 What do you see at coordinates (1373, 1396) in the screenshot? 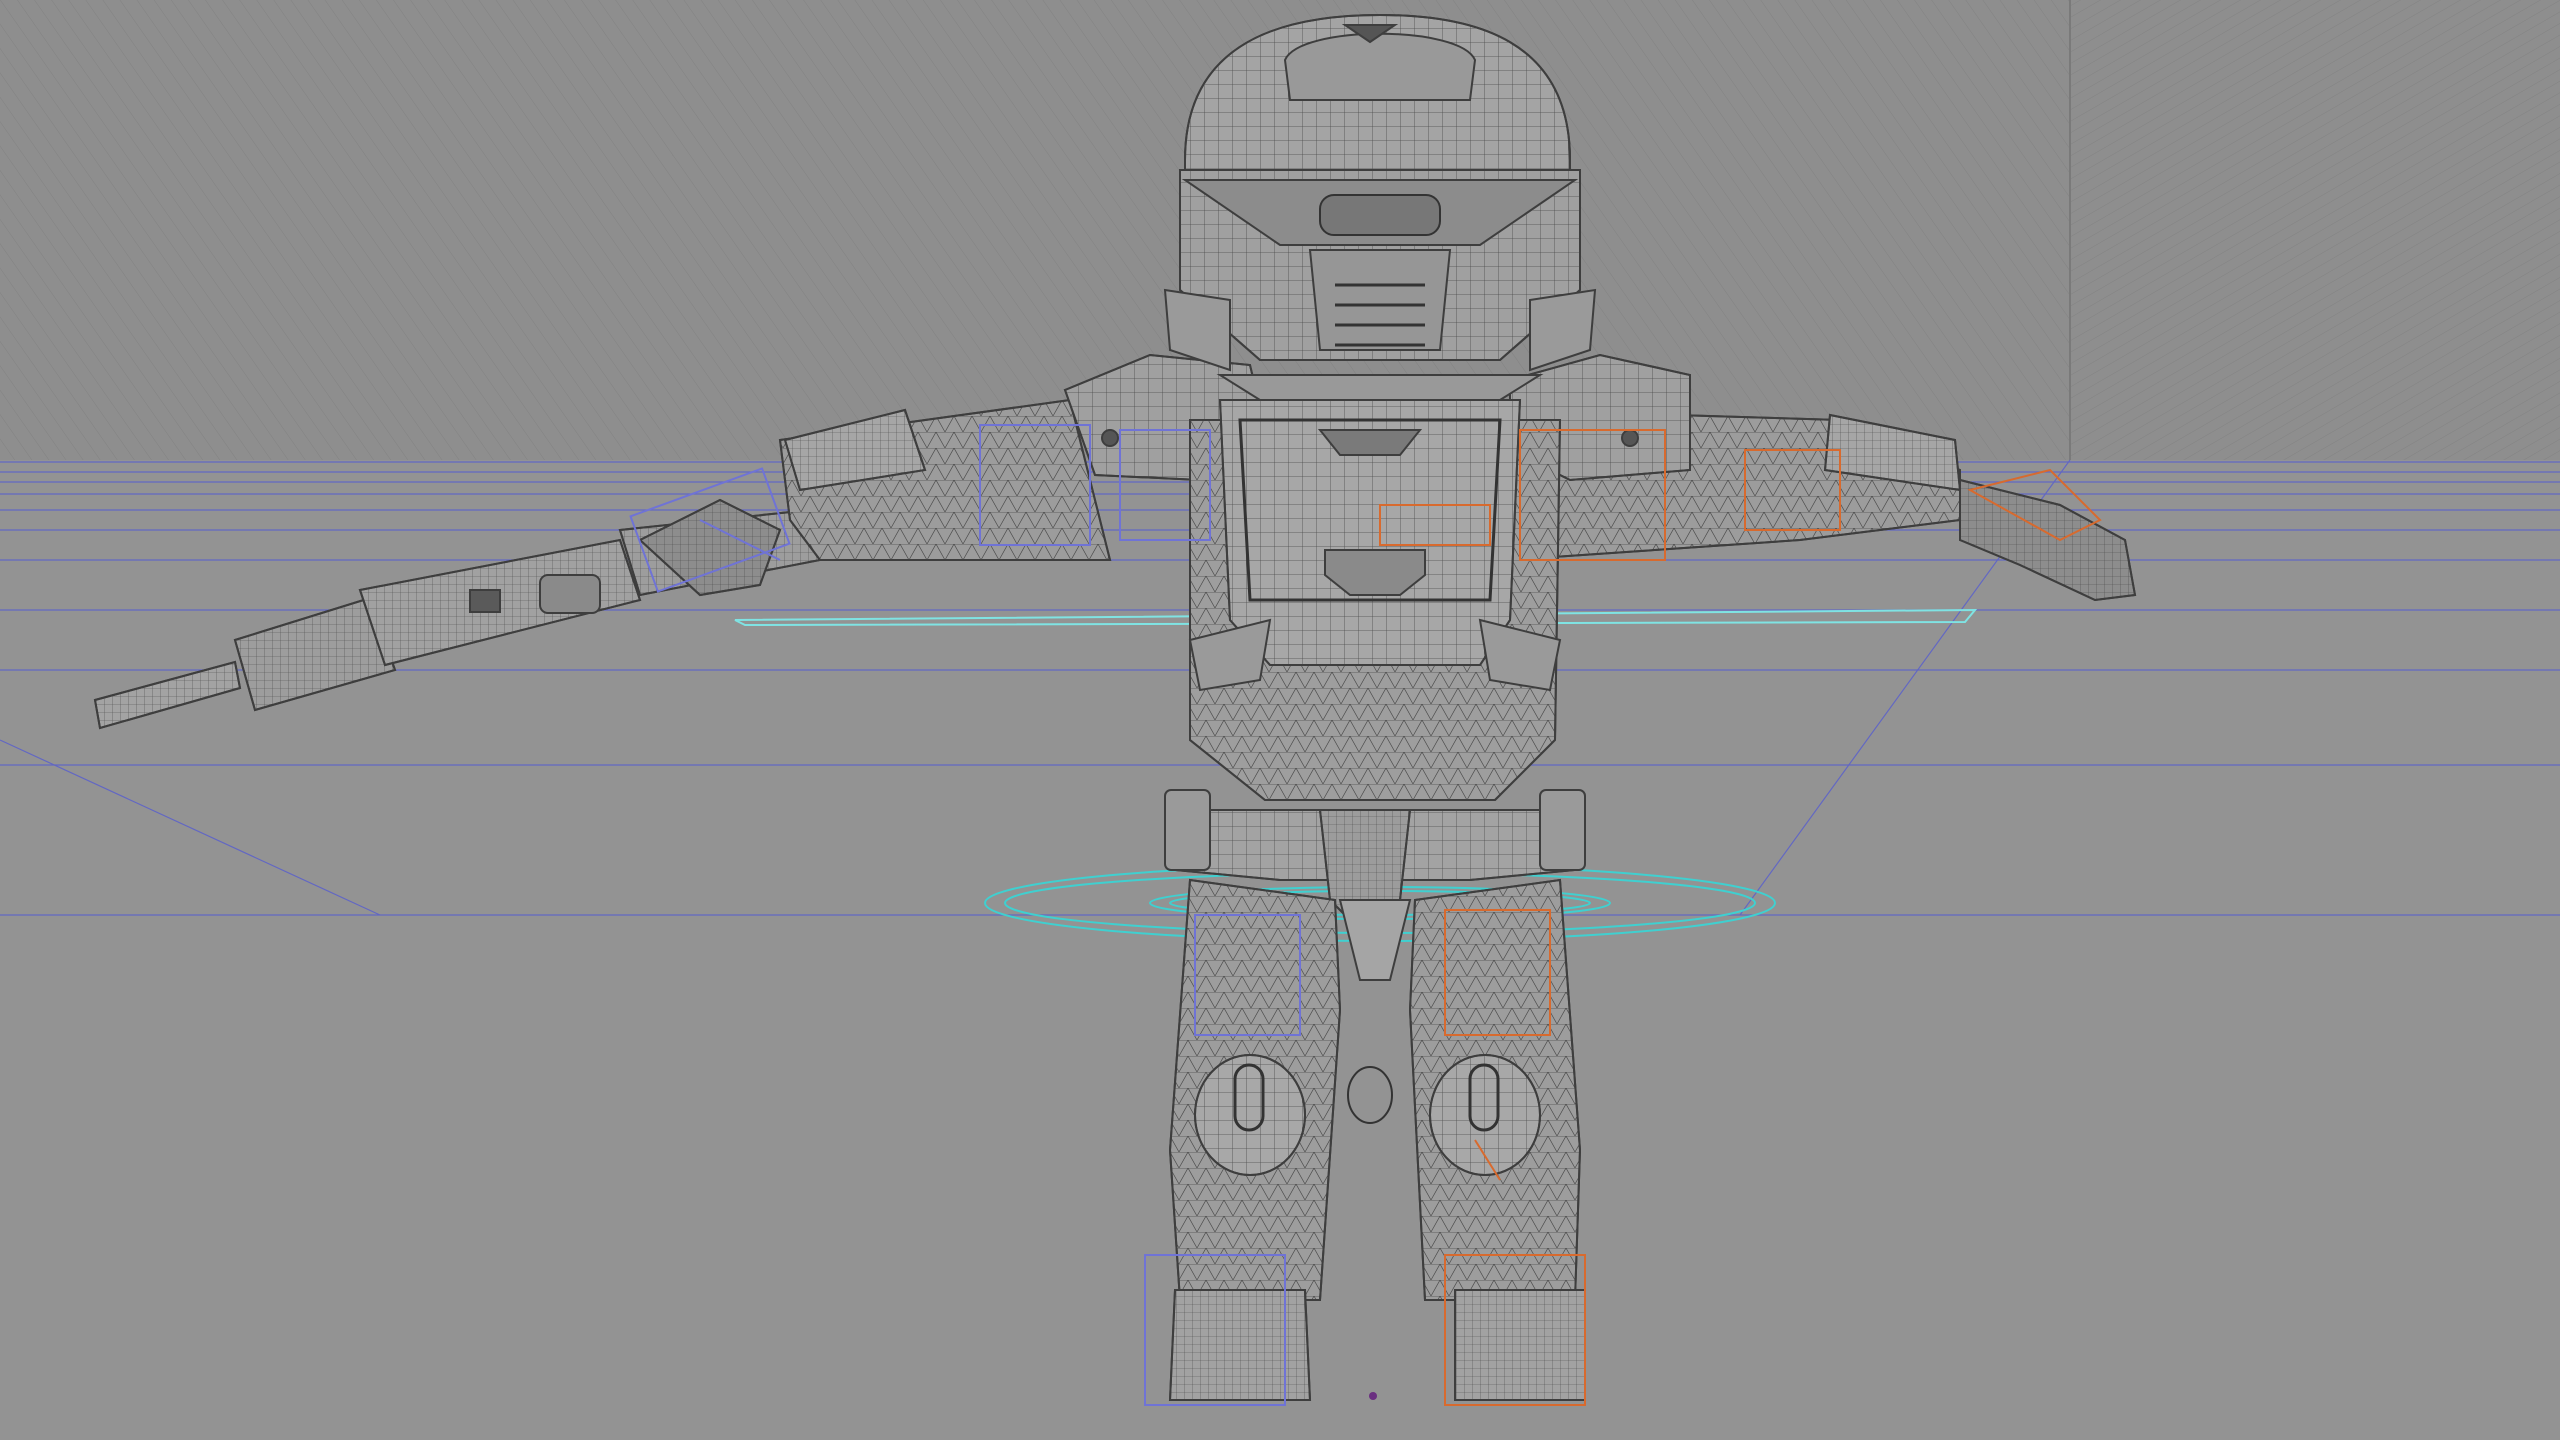
I see `origin-marker` at bounding box center [1373, 1396].